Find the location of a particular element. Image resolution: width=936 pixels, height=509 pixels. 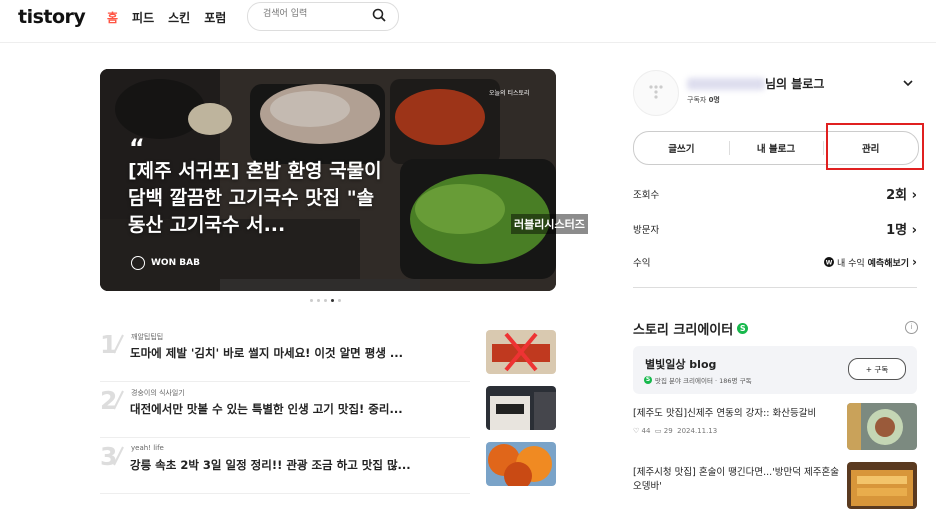

story-creator-title: 스토리 크리에이터 is located at coordinates (683, 330).